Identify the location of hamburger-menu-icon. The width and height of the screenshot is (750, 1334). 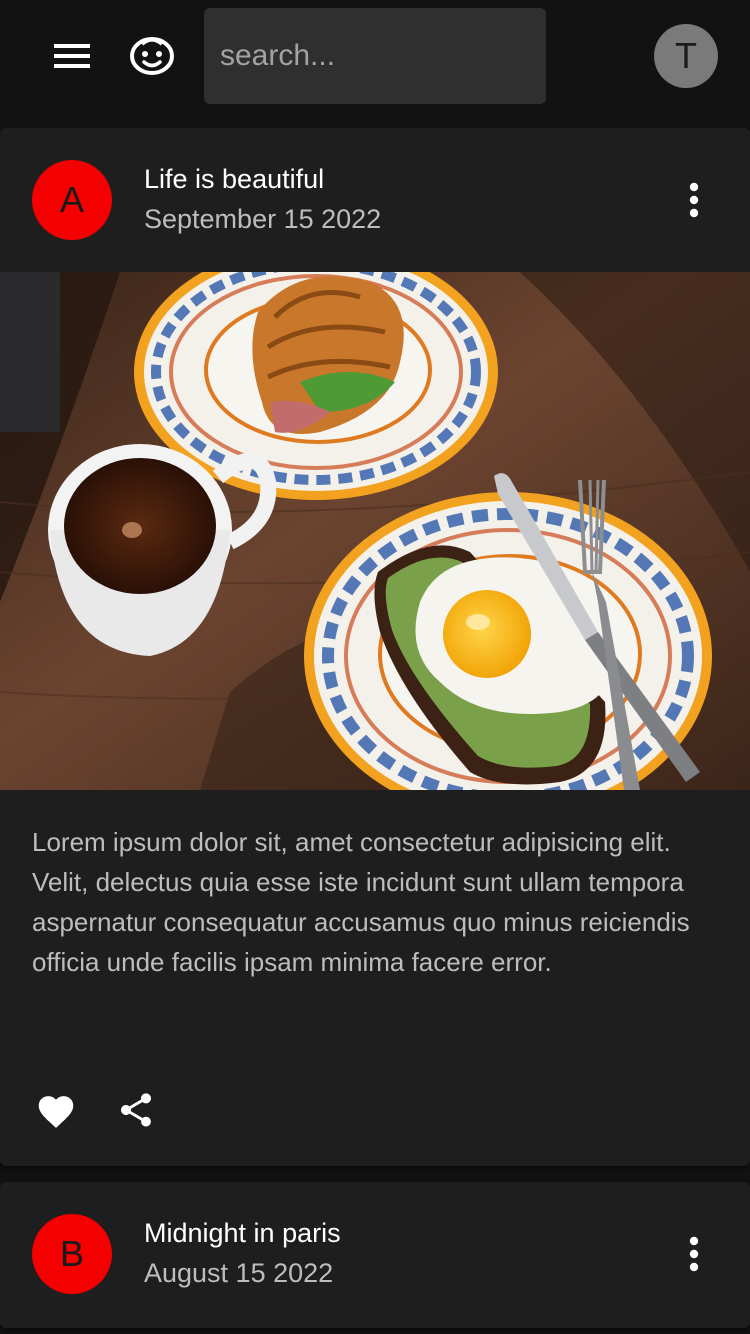
(72, 56).